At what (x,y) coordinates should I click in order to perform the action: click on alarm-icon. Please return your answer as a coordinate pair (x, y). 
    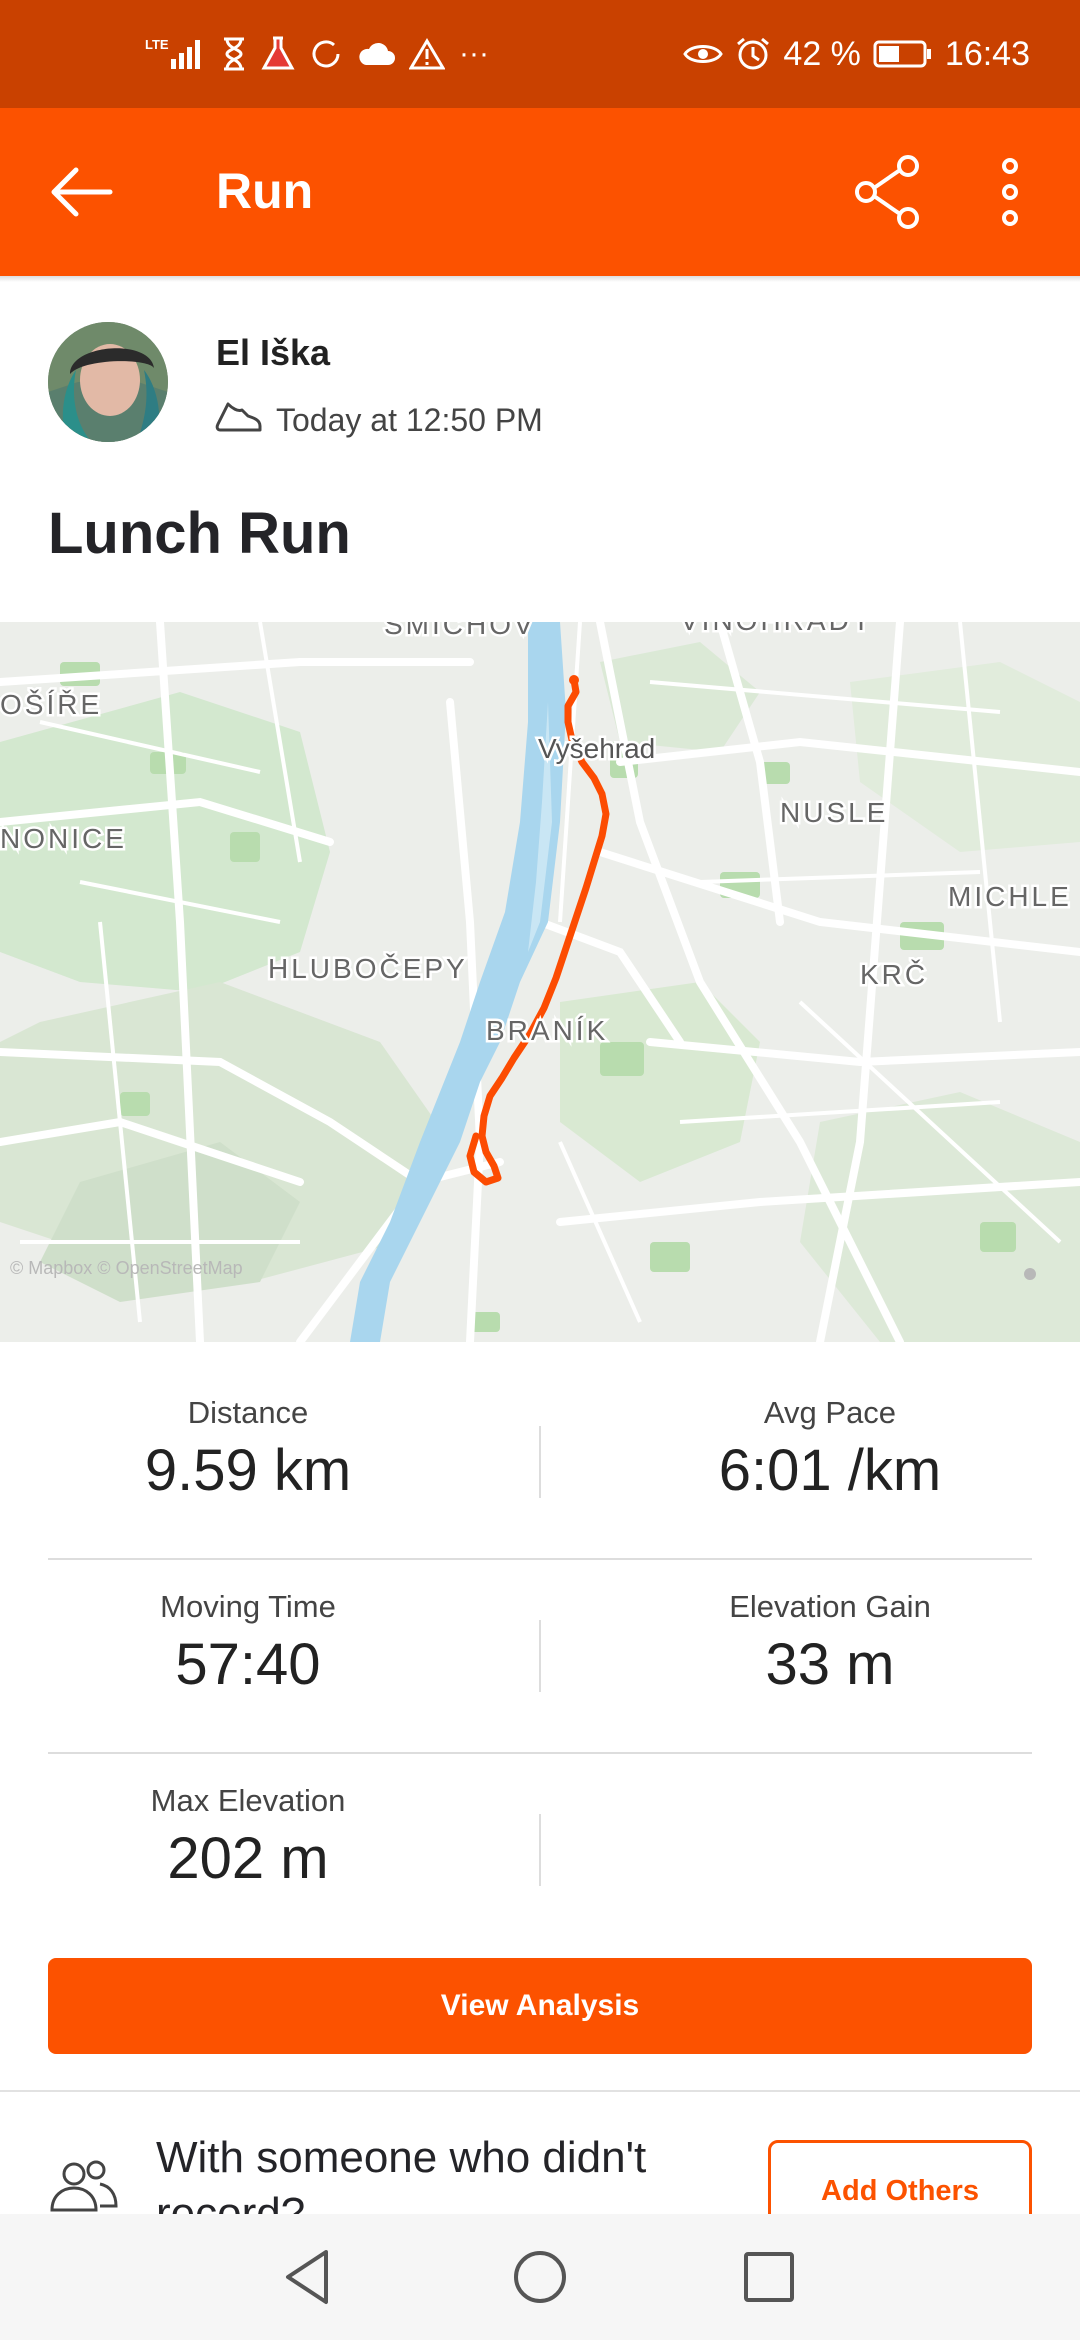
    Looking at the image, I should click on (753, 54).